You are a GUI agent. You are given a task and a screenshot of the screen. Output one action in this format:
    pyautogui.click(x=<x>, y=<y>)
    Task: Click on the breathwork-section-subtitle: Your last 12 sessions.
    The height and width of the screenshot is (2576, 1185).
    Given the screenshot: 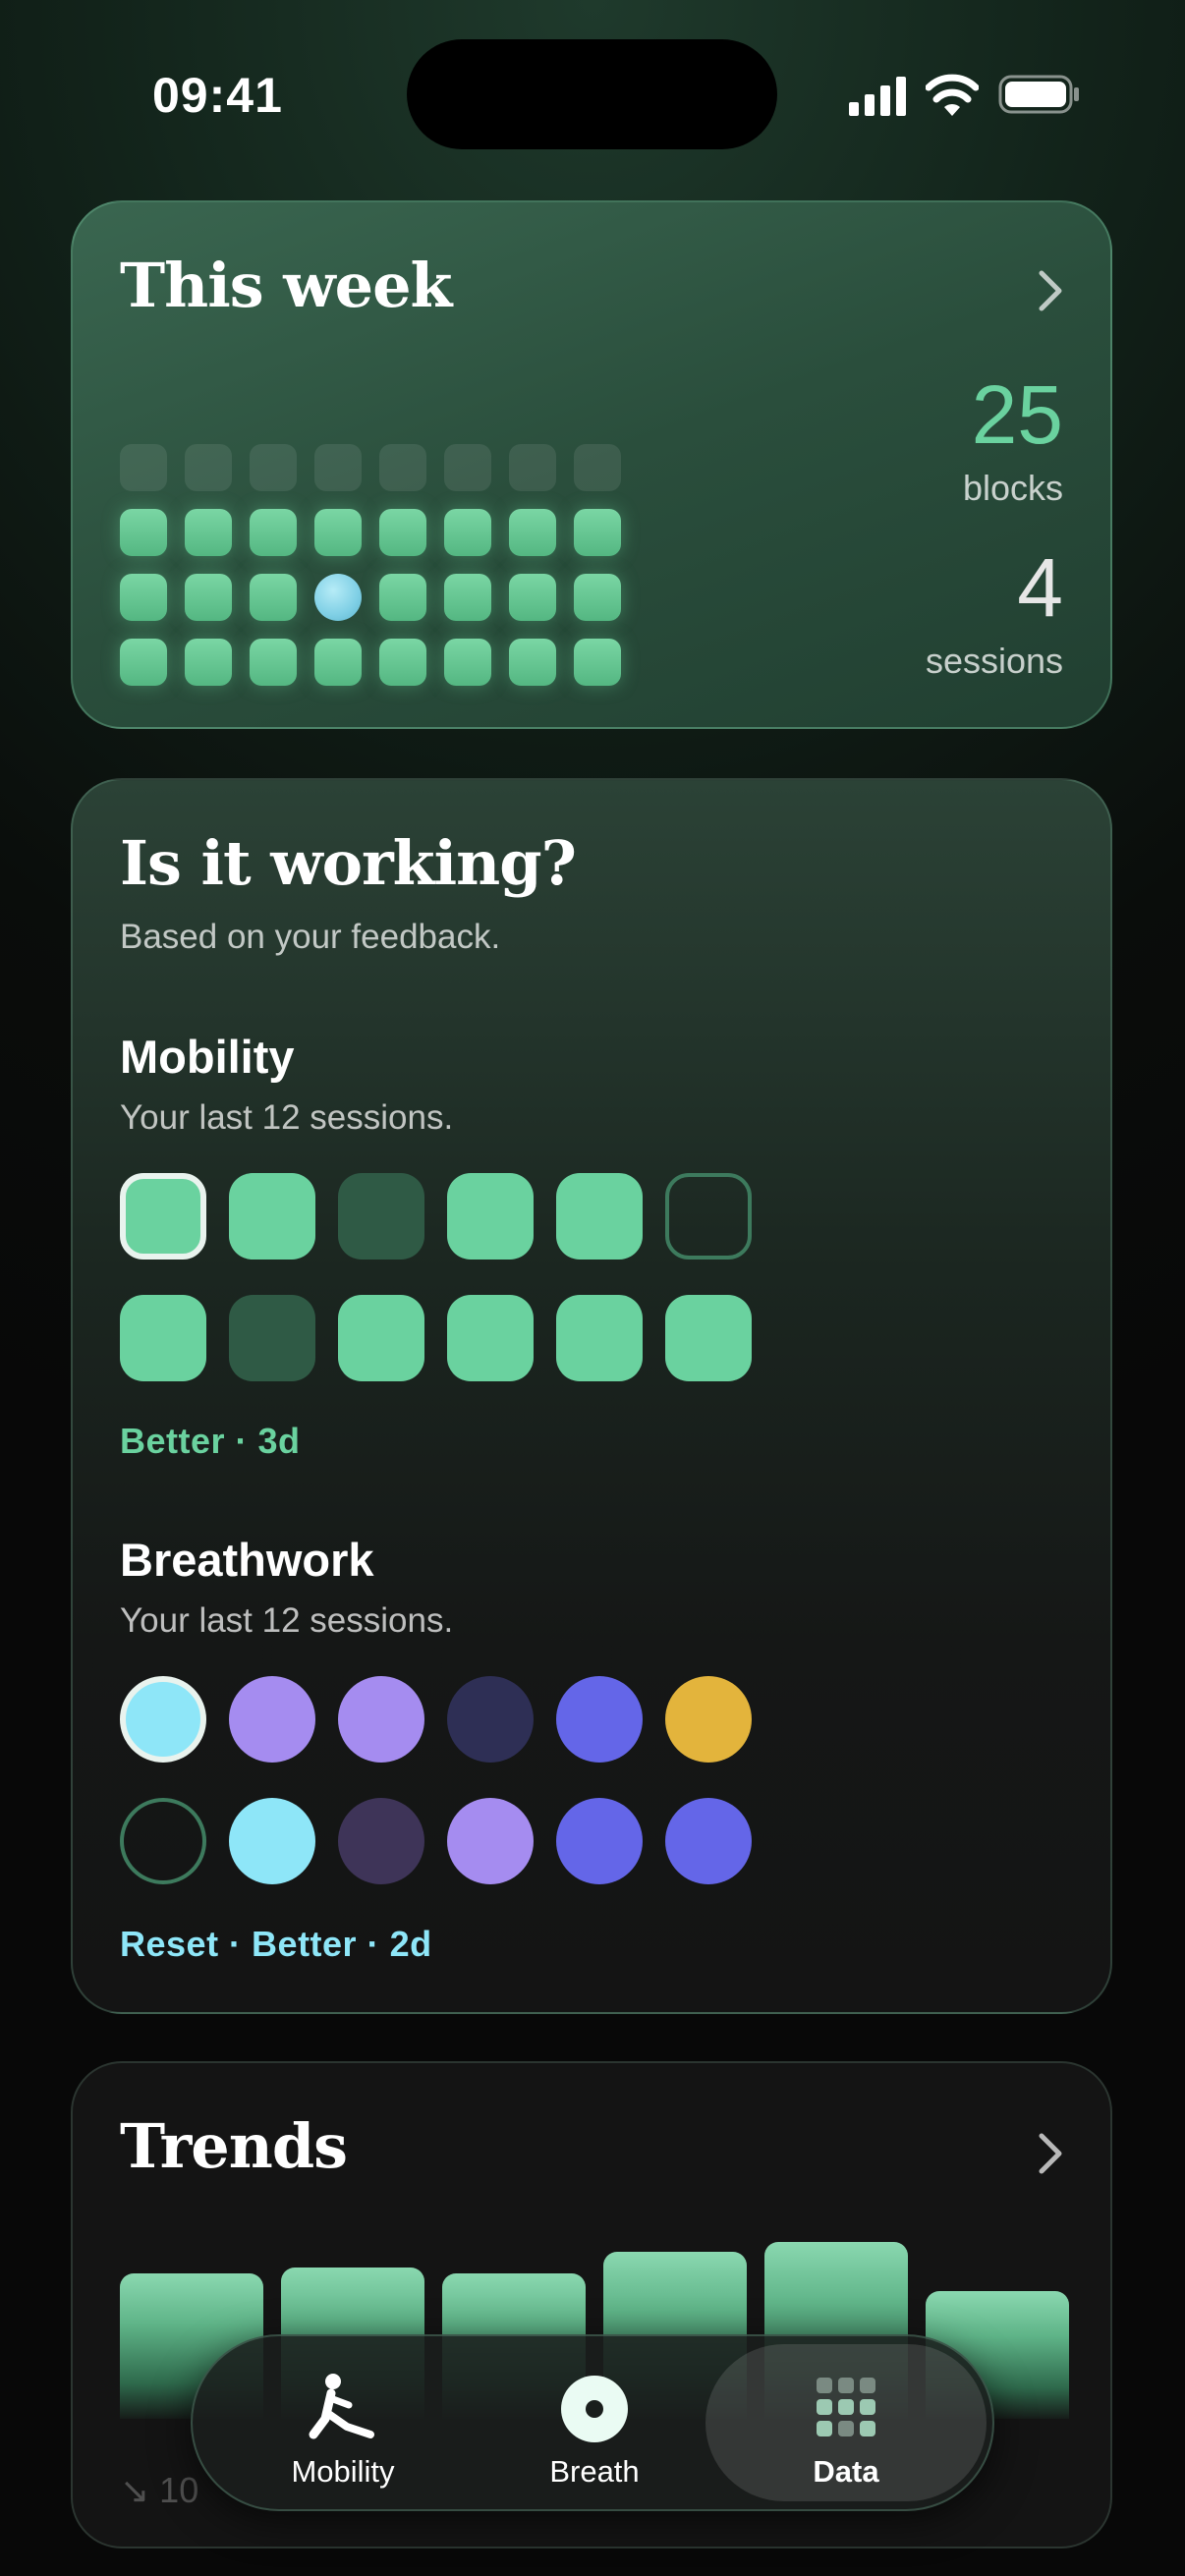 What is the action you would take?
    pyautogui.click(x=287, y=1620)
    